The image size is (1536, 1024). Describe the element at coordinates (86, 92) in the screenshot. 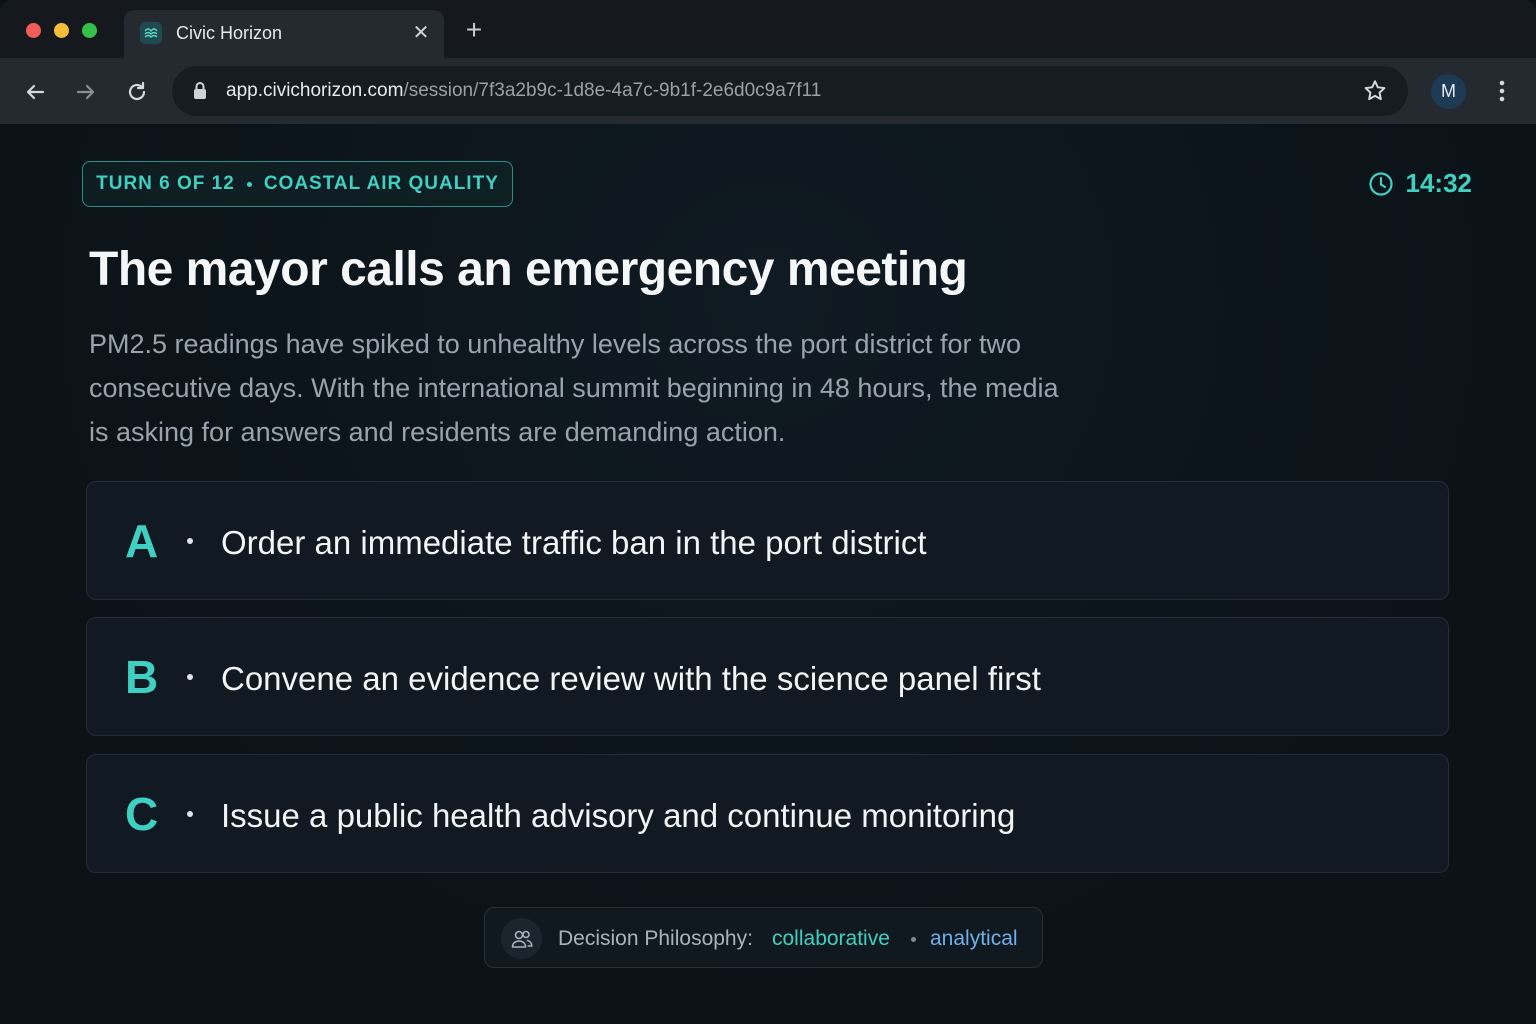

I see `forward-arrow-icon` at that location.